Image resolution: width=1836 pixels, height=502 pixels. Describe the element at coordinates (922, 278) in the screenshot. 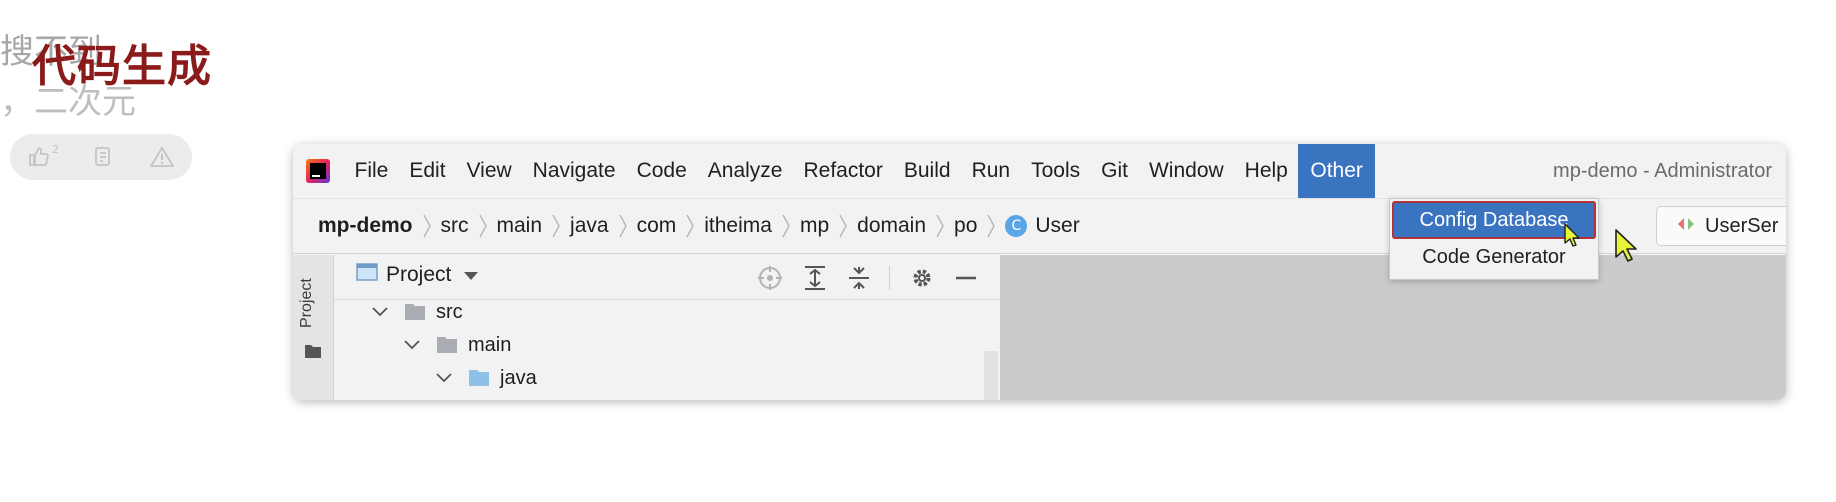

I see `gear-icon` at that location.